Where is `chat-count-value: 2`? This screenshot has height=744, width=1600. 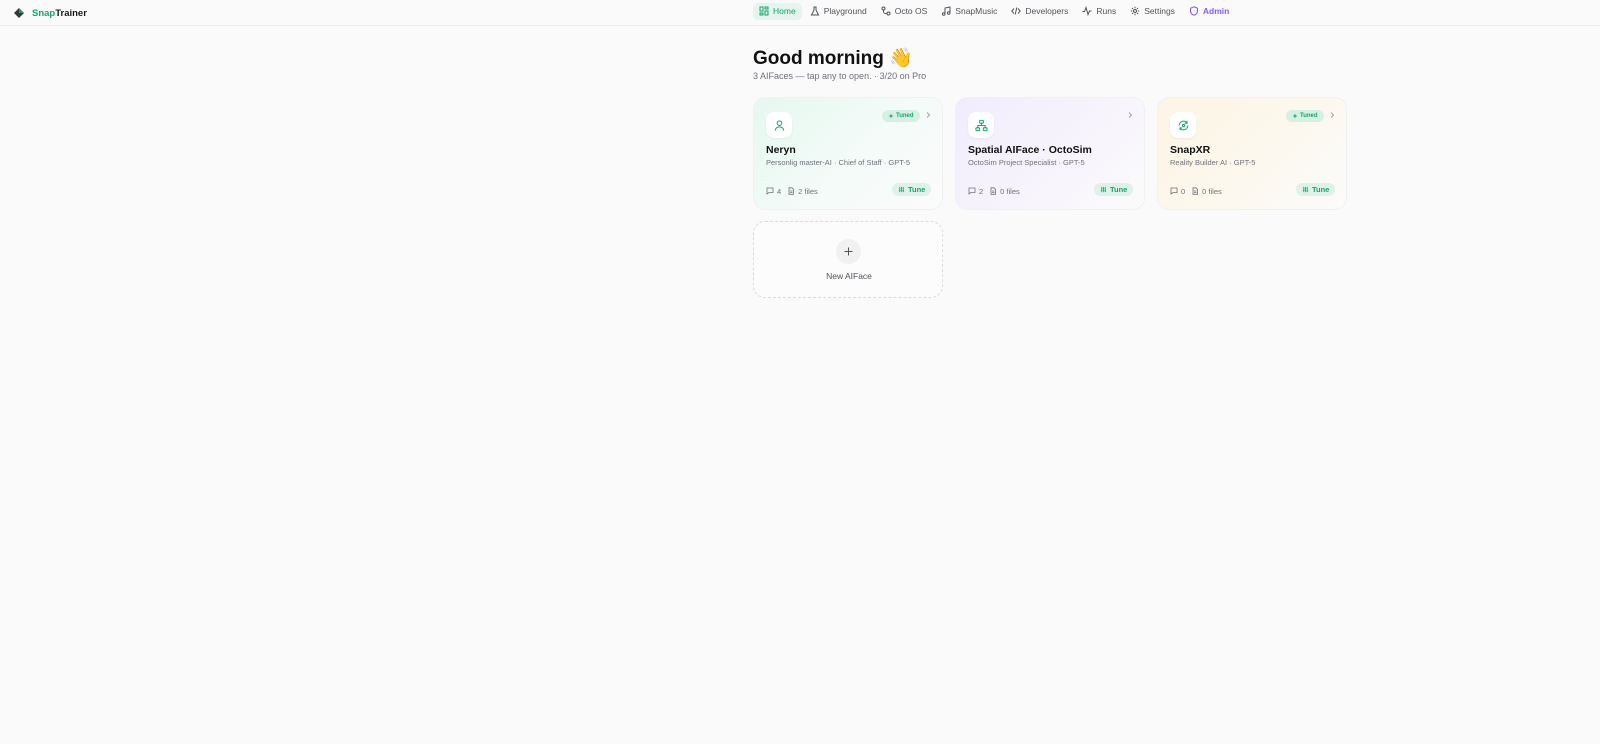
chat-count-value: 2 is located at coordinates (981, 191).